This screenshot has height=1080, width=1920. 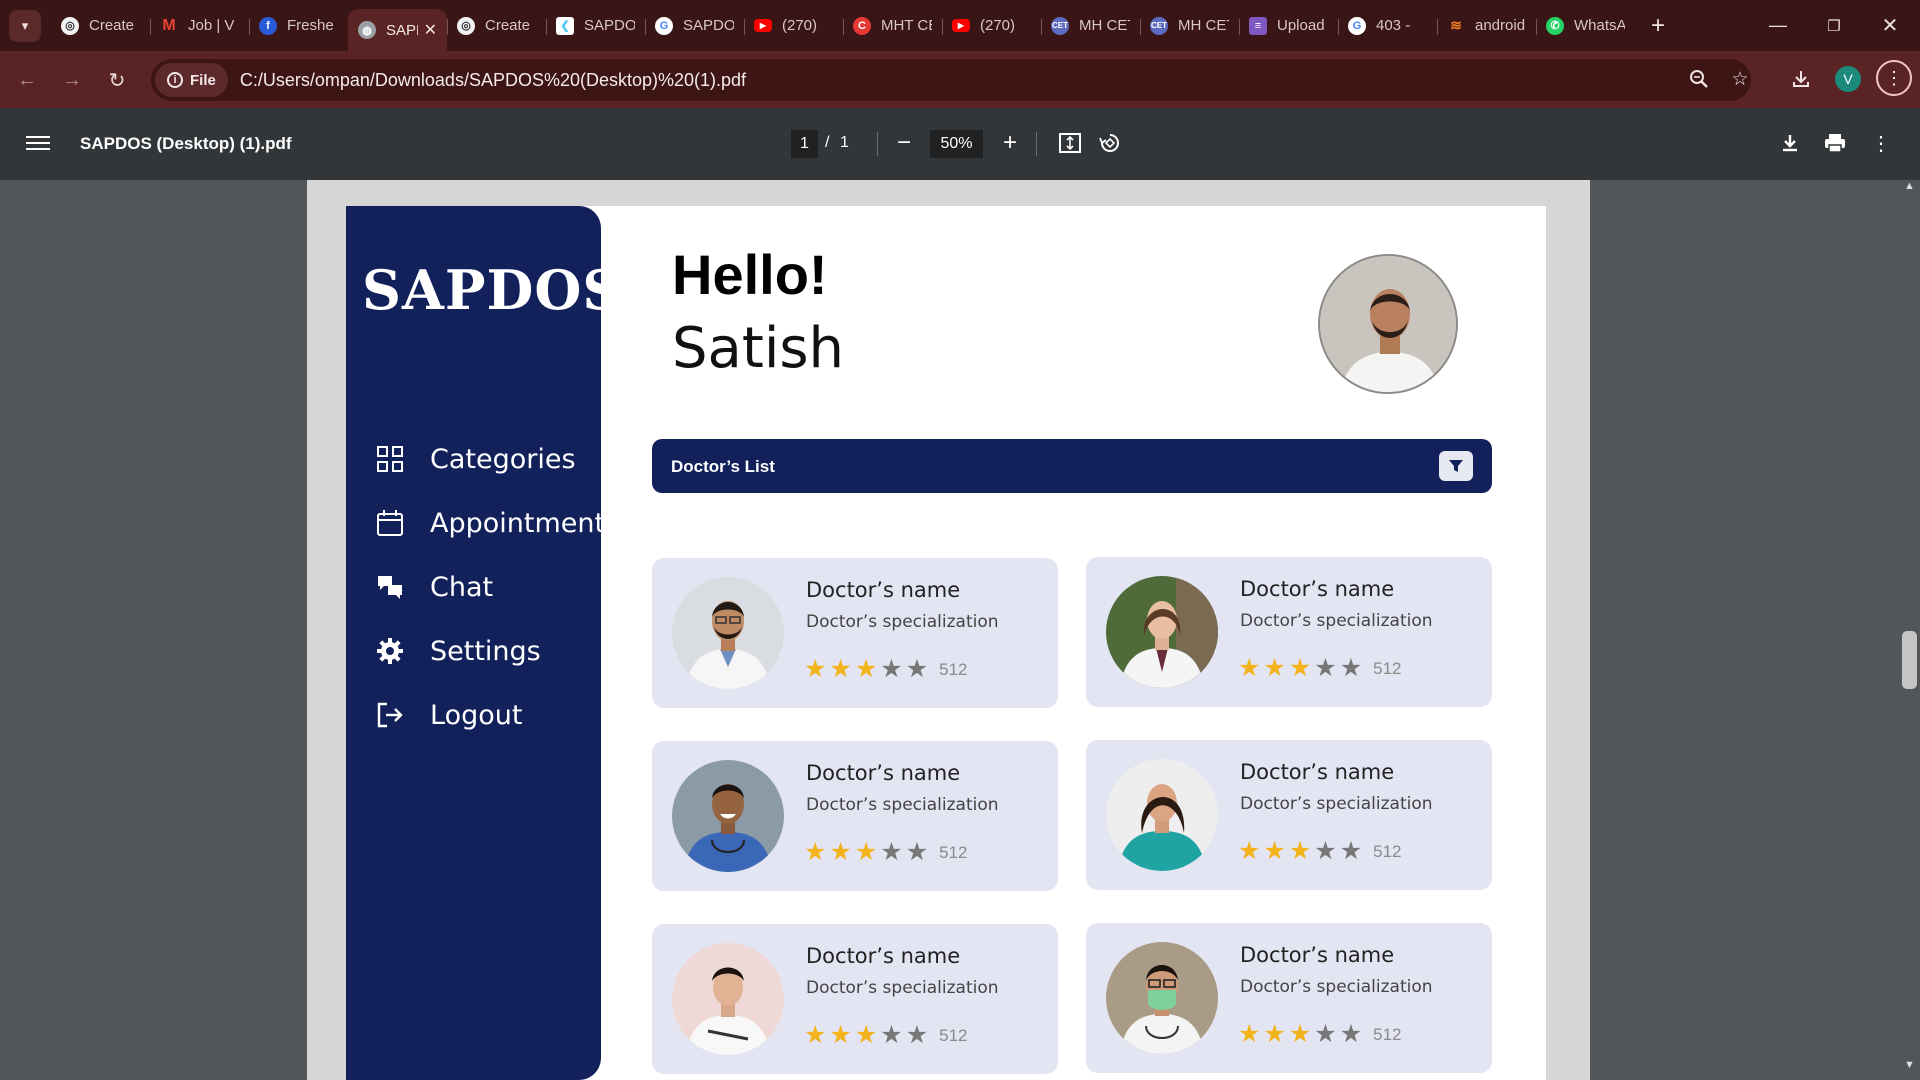 I want to click on nav-item-label: Categories, so click(x=503, y=459).